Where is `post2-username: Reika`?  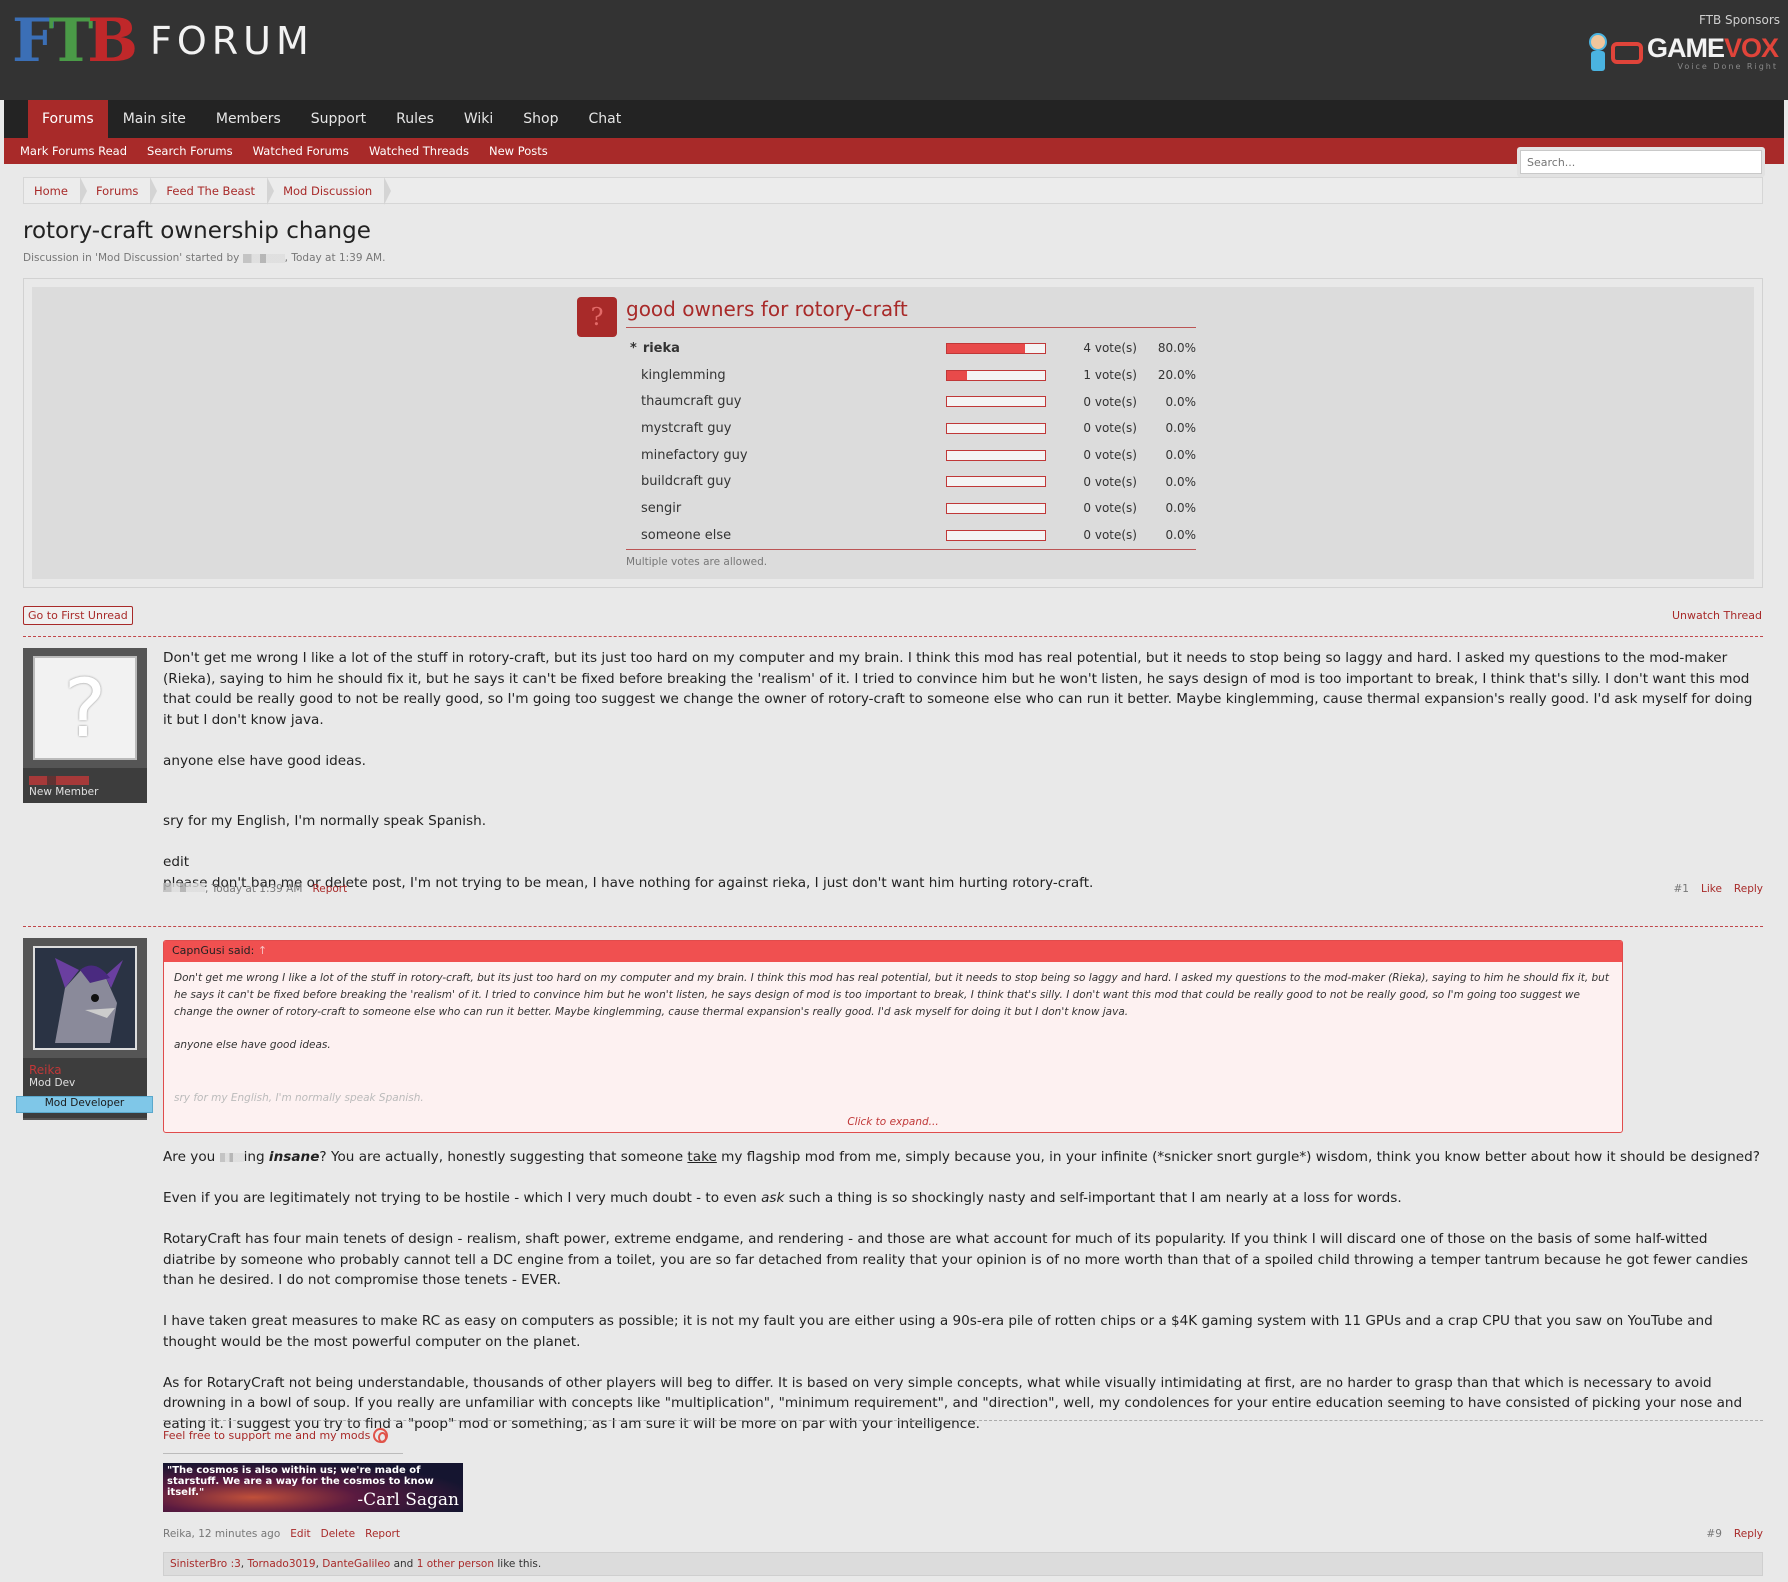 post2-username: Reika is located at coordinates (85, 1070).